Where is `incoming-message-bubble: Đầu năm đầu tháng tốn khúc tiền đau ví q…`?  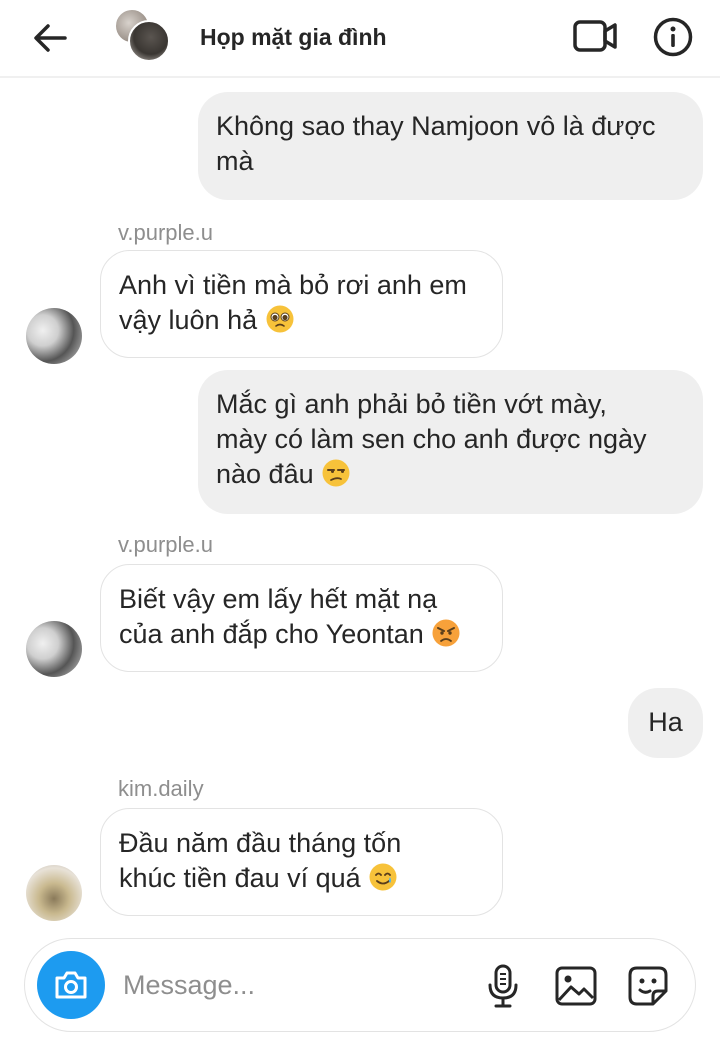
incoming-message-bubble: Đầu năm đầu tháng tốn khúc tiền đau ví q… is located at coordinates (301, 862).